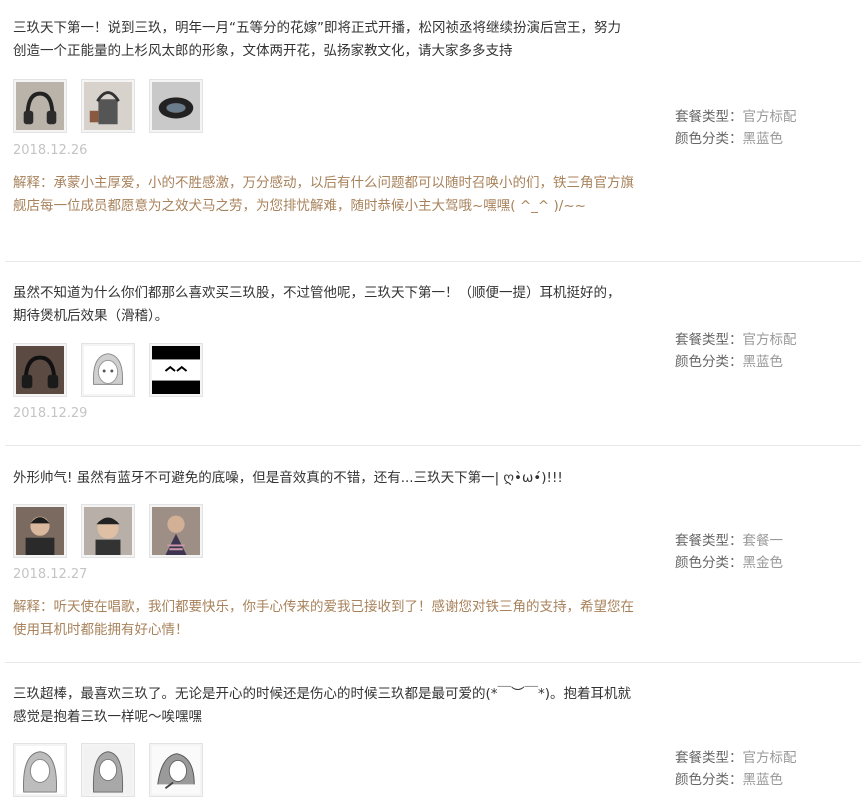 Image resolution: width=862 pixels, height=809 pixels. What do you see at coordinates (50, 574) in the screenshot?
I see `review-date: 2018.12.27` at bounding box center [50, 574].